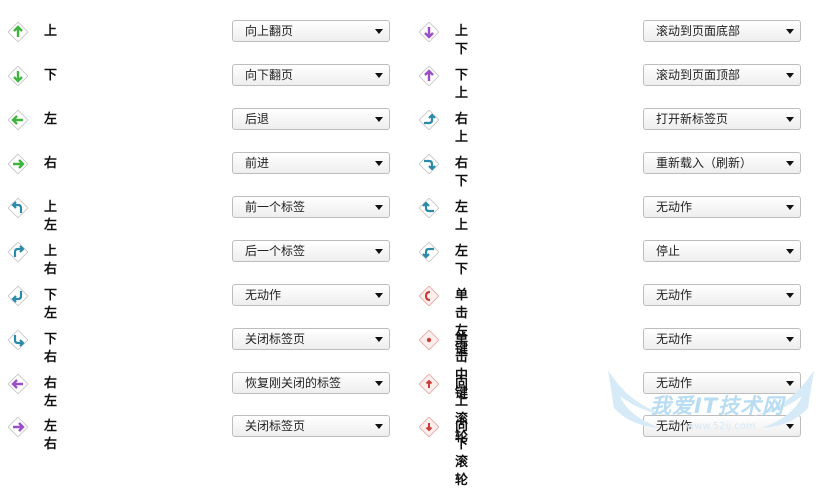 The image size is (822, 490). Describe the element at coordinates (18, 296) in the screenshot. I see `turn-down-left-icon` at that location.